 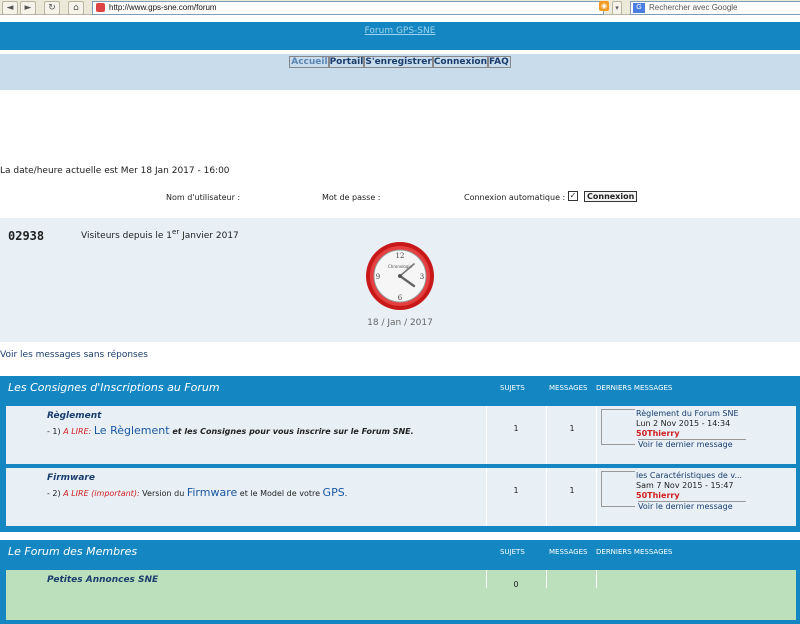 I want to click on desc-red: A LIRE:, so click(x=77, y=431).